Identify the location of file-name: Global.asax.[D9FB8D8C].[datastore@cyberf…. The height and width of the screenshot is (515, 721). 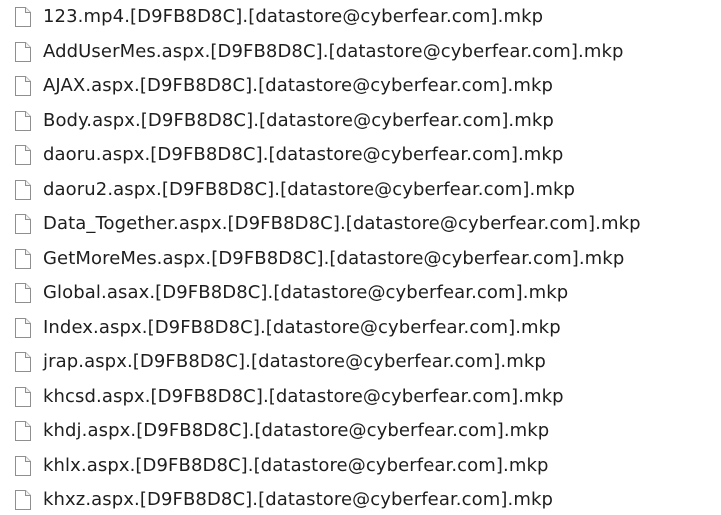
(306, 292).